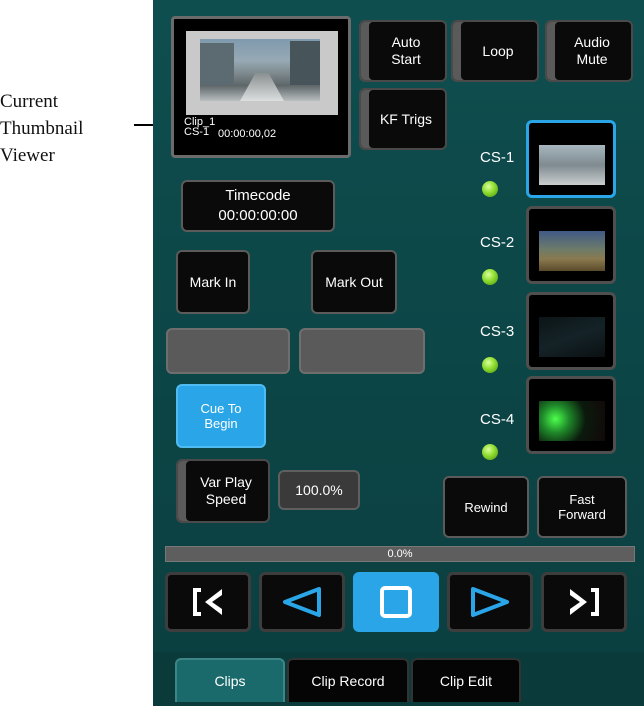  Describe the element at coordinates (406, 59) in the screenshot. I see `auto-start-label-2: Start` at that location.